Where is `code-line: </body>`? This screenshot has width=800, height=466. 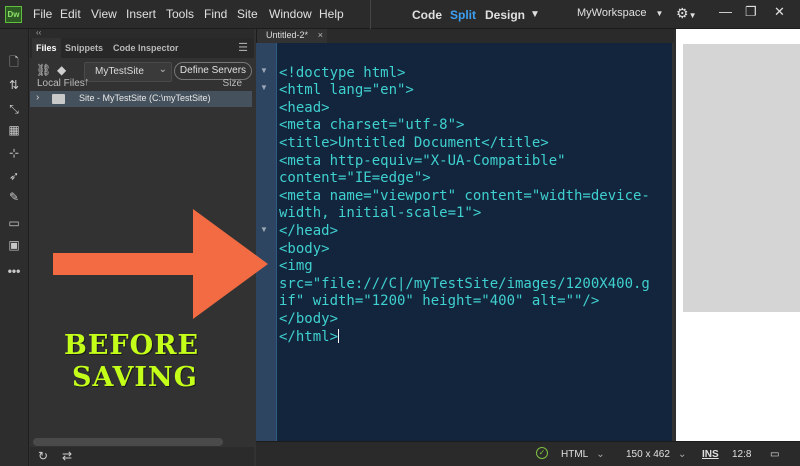
code-line: </body> is located at coordinates (309, 318).